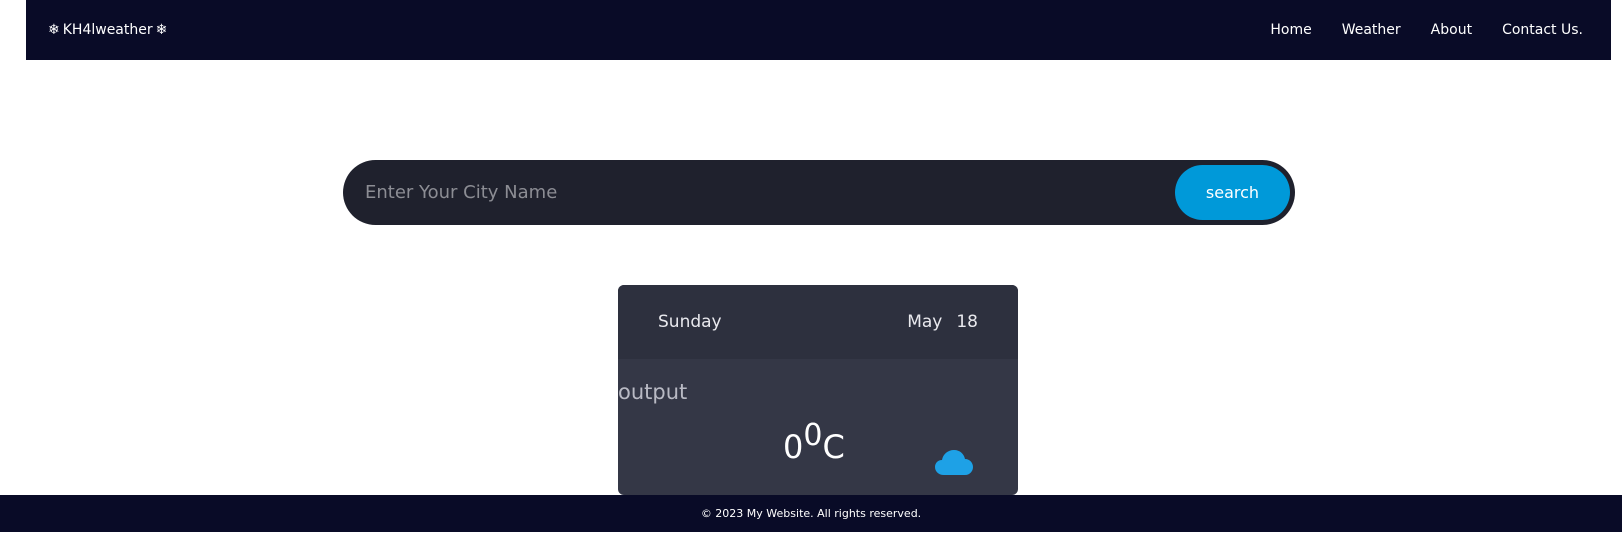 The image size is (1622, 554). I want to click on month-label: May, so click(925, 322).